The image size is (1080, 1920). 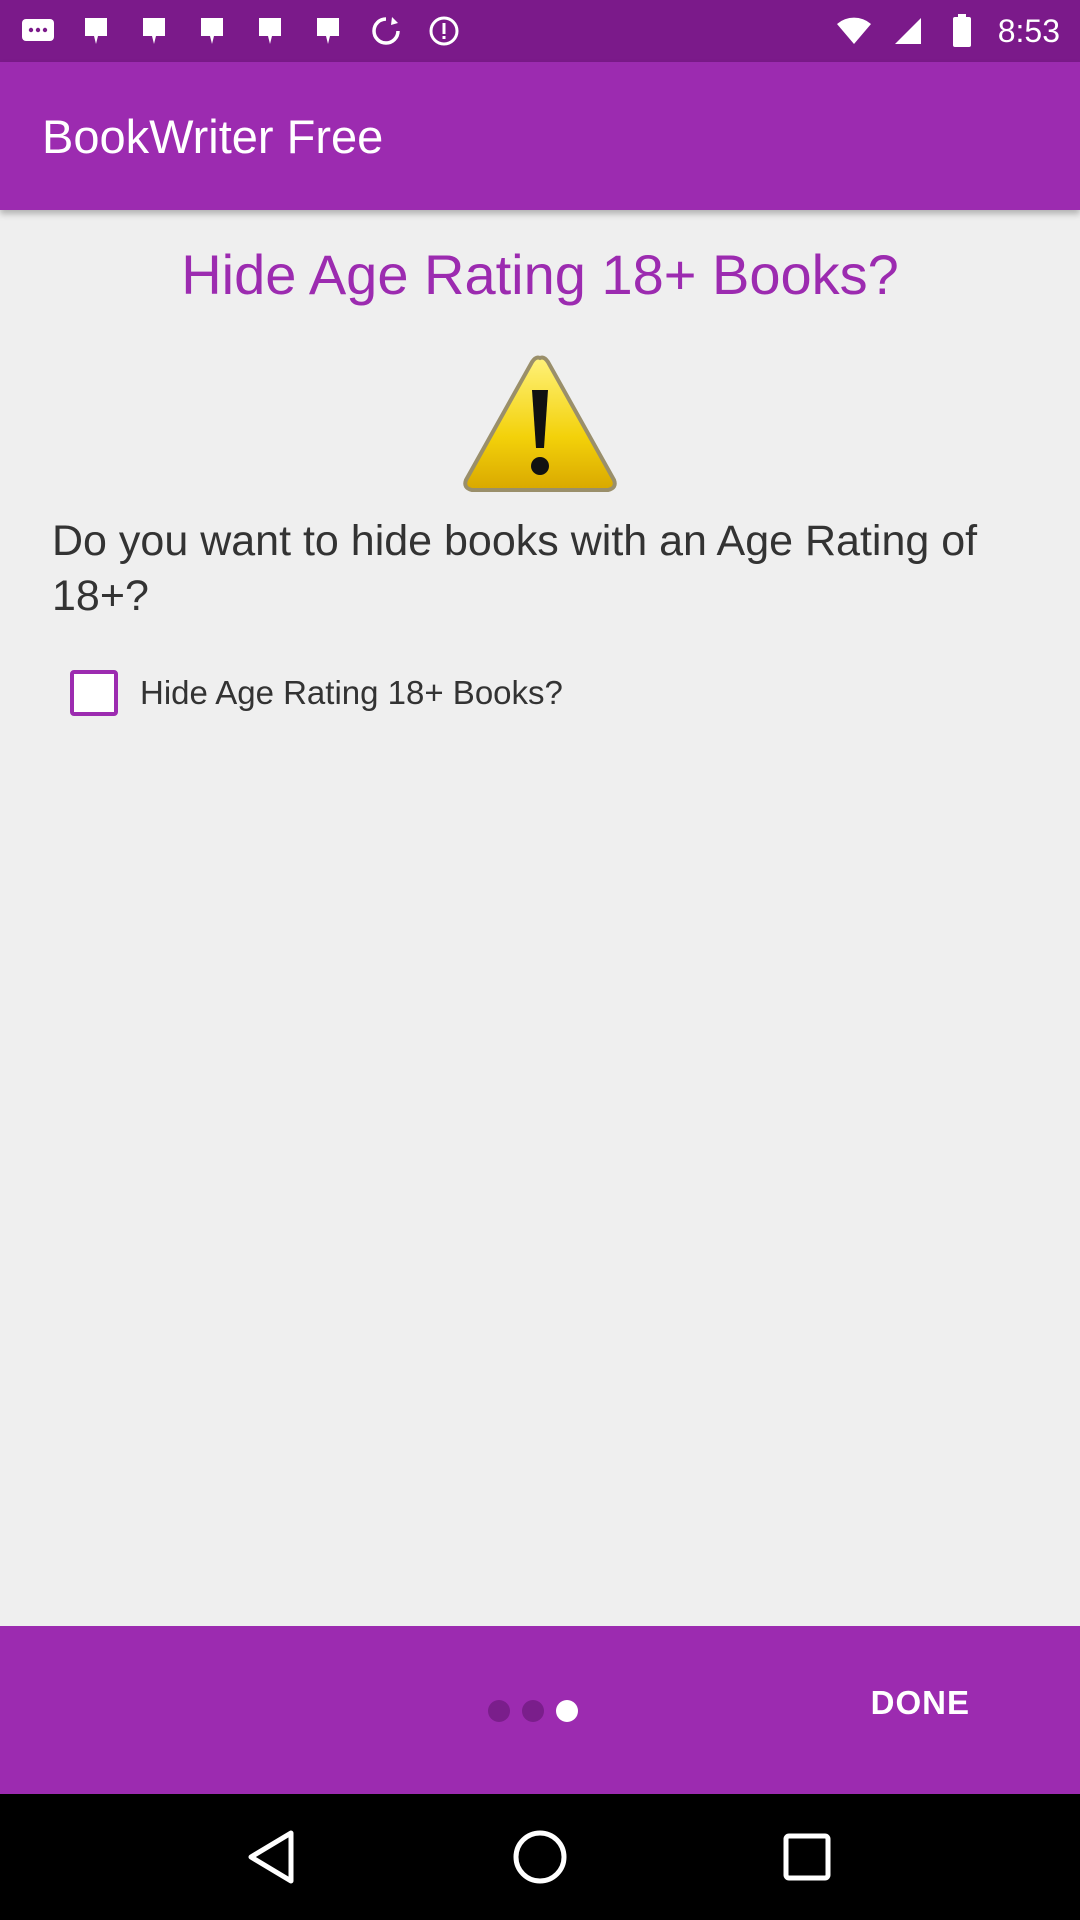 I want to click on recents-icon, so click(x=807, y=1857).